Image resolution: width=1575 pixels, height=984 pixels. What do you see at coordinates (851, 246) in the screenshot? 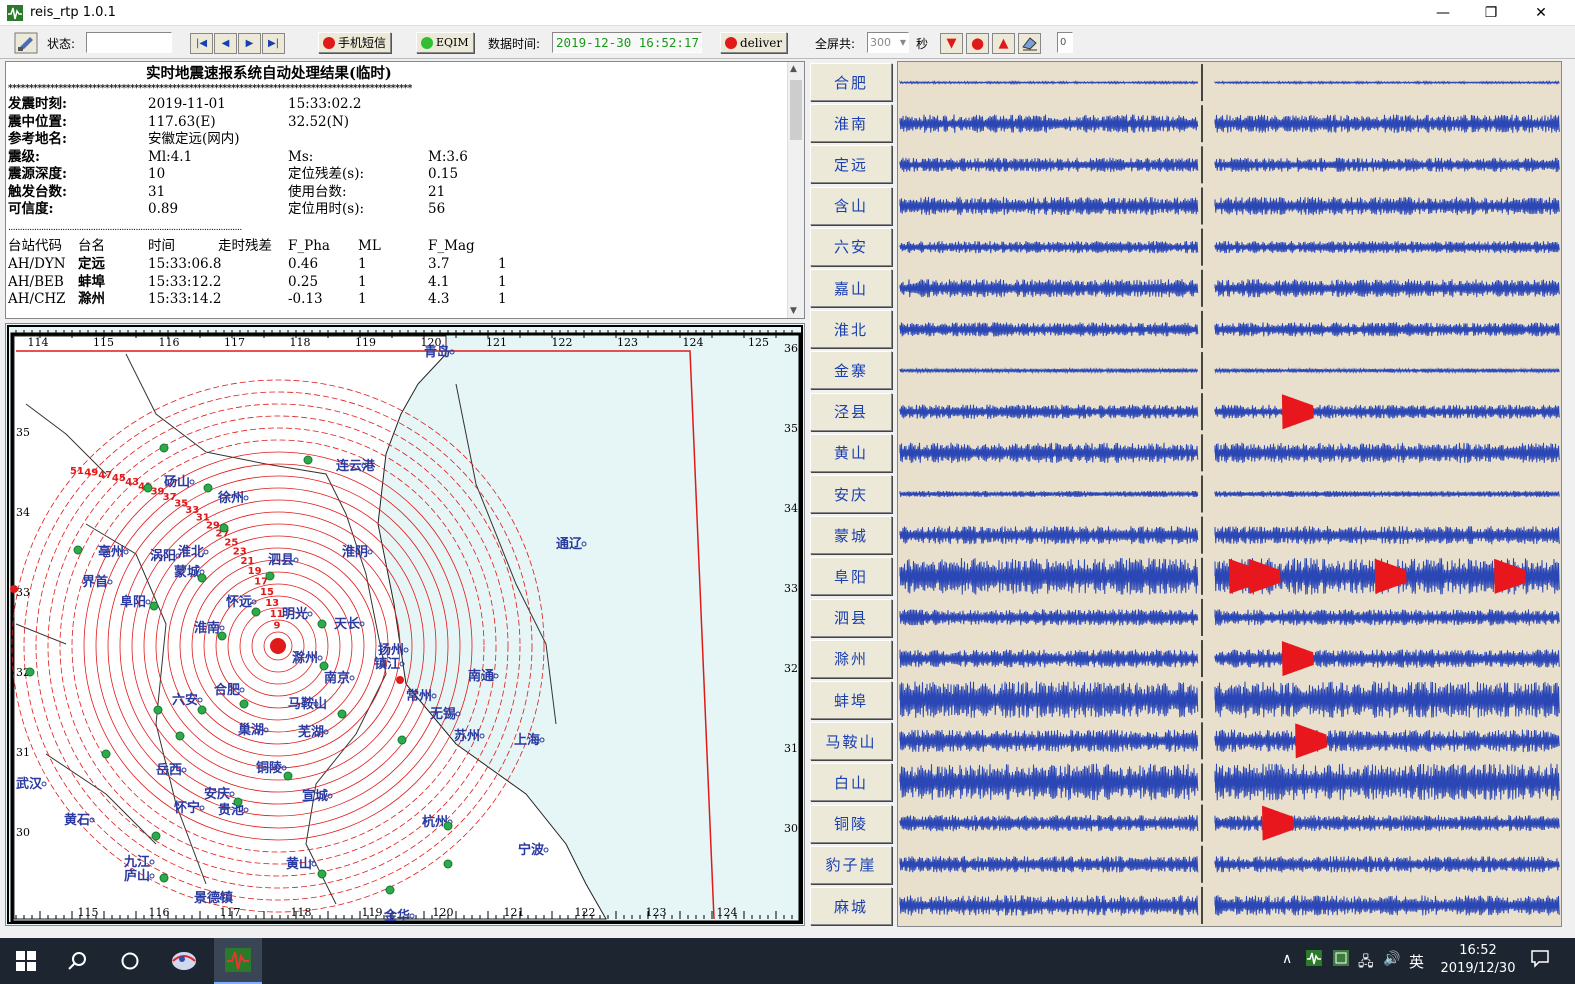
I see `station-button: 六安` at bounding box center [851, 246].